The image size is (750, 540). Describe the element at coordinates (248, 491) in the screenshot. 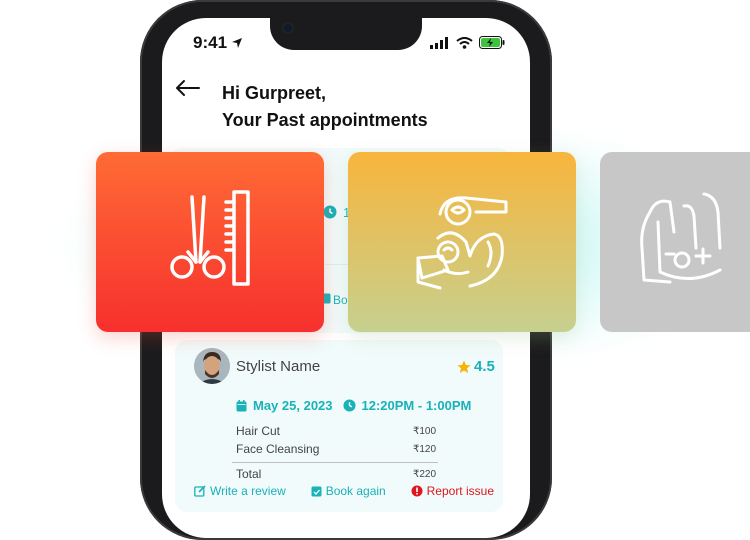

I see `write-review-label: Write a review` at that location.